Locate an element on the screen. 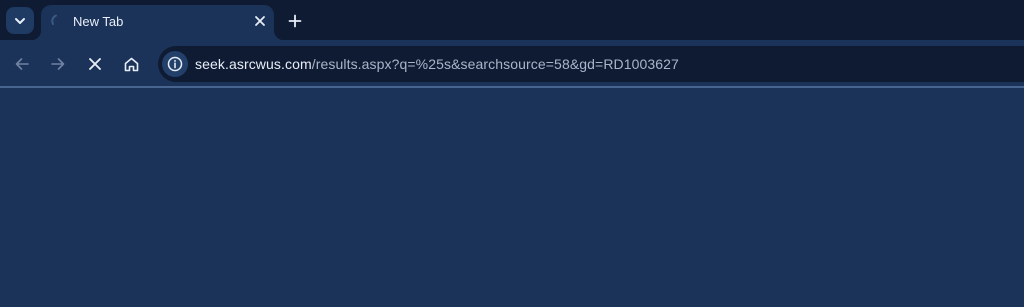  new-tab-button is located at coordinates (295, 21).